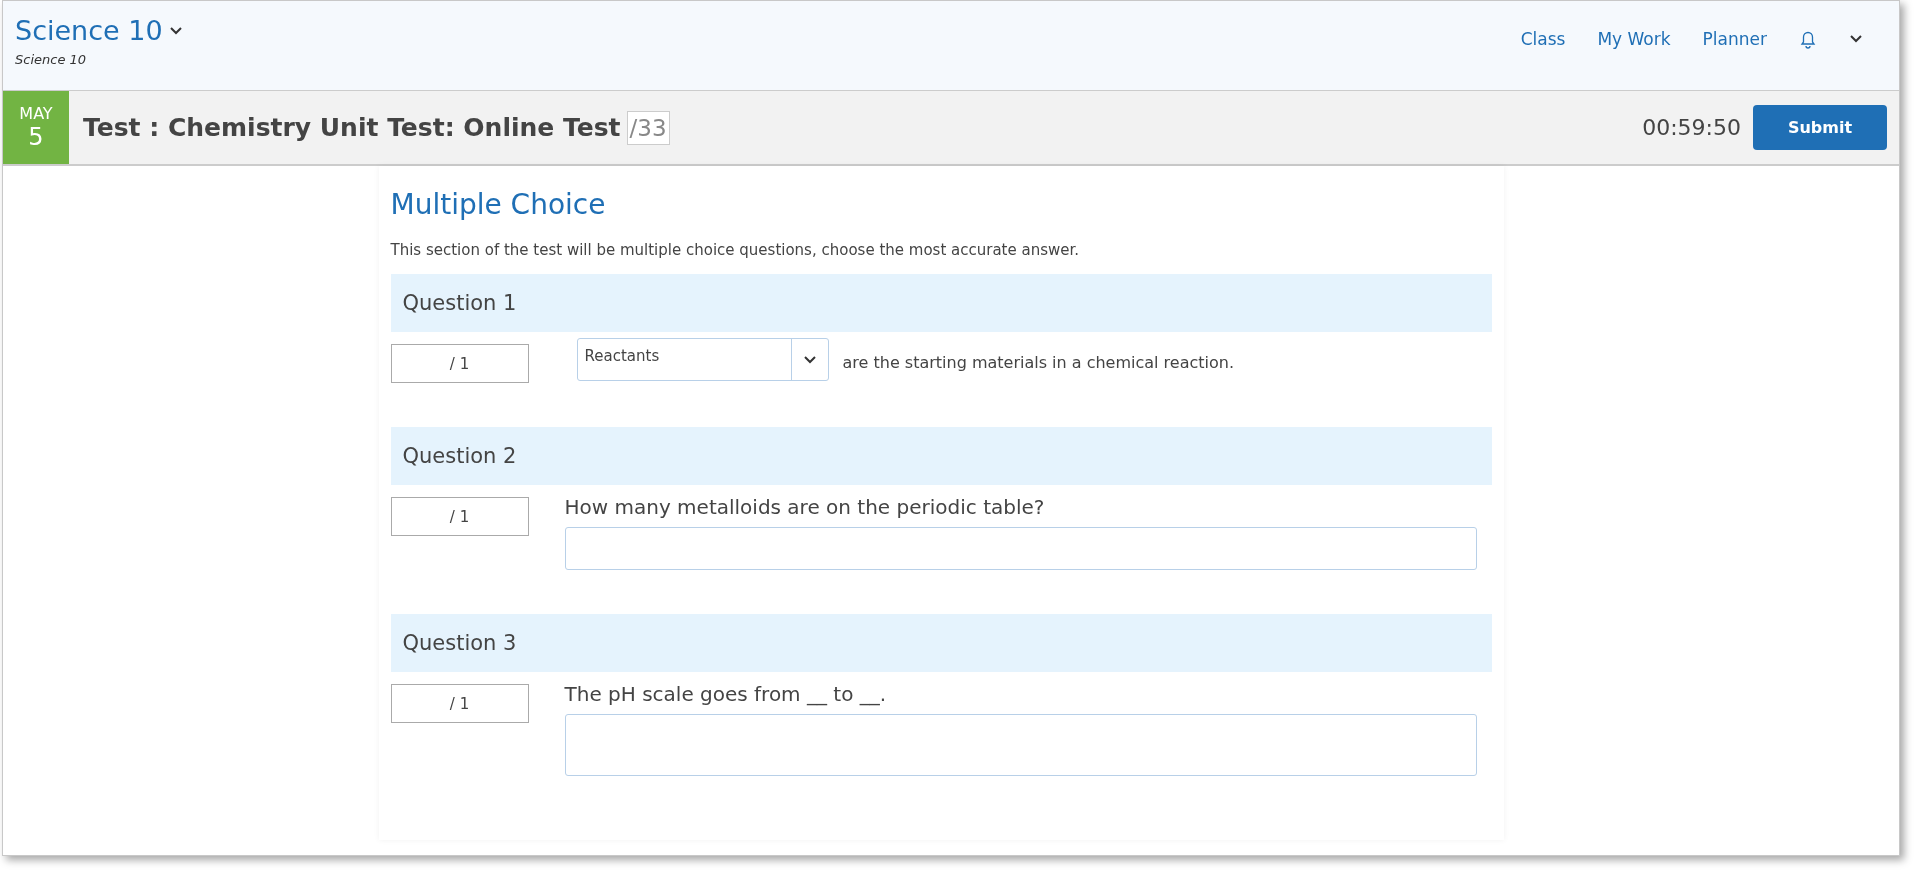  What do you see at coordinates (1734, 39) in the screenshot?
I see `nav-link: Planner` at bounding box center [1734, 39].